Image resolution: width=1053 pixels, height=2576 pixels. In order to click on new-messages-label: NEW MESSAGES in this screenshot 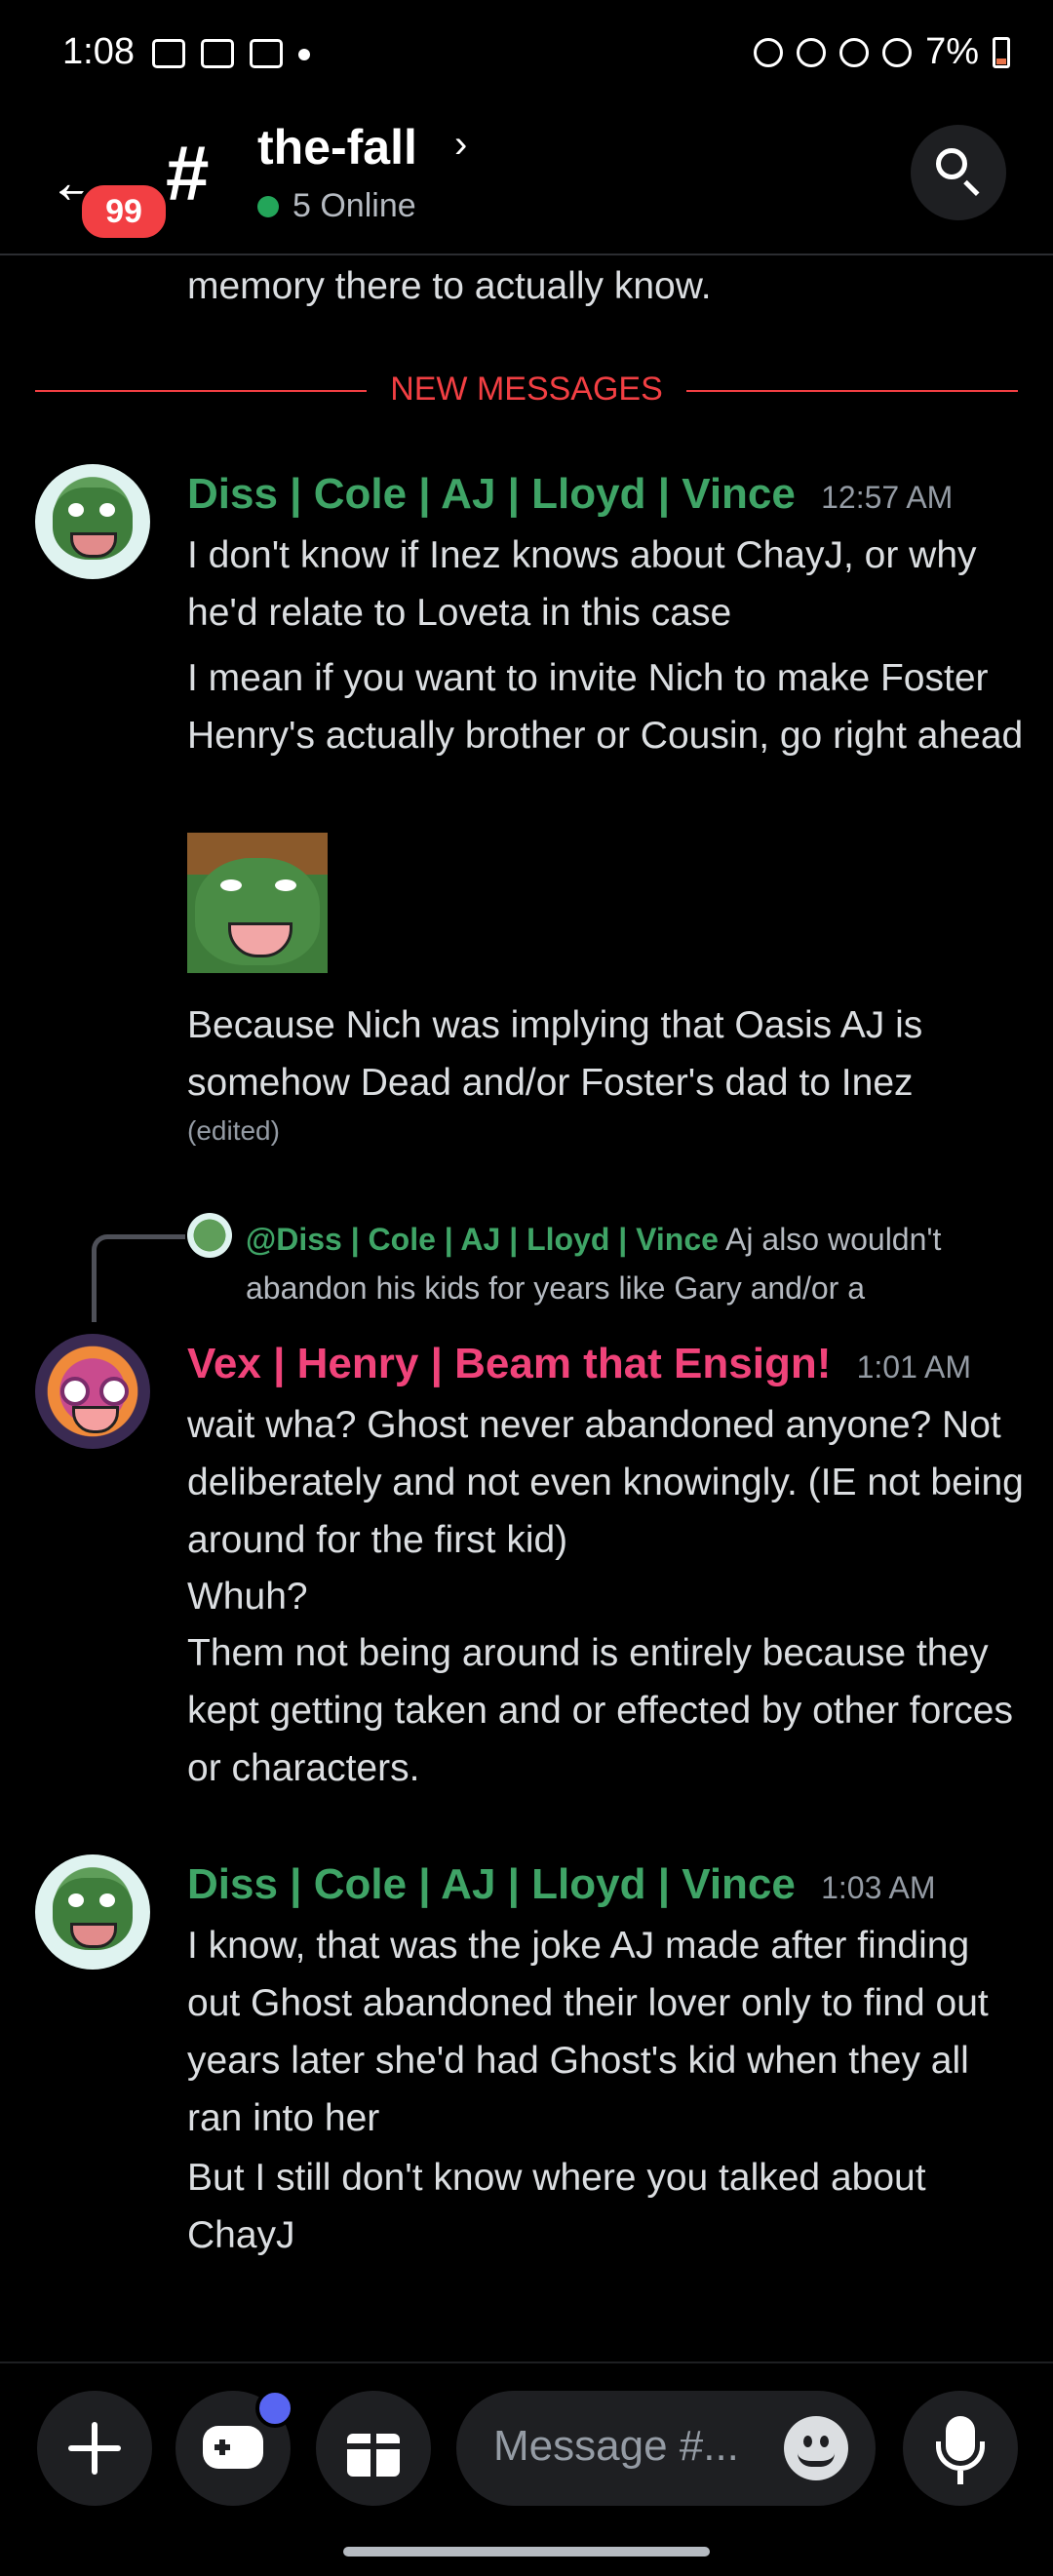, I will do `click(526, 389)`.